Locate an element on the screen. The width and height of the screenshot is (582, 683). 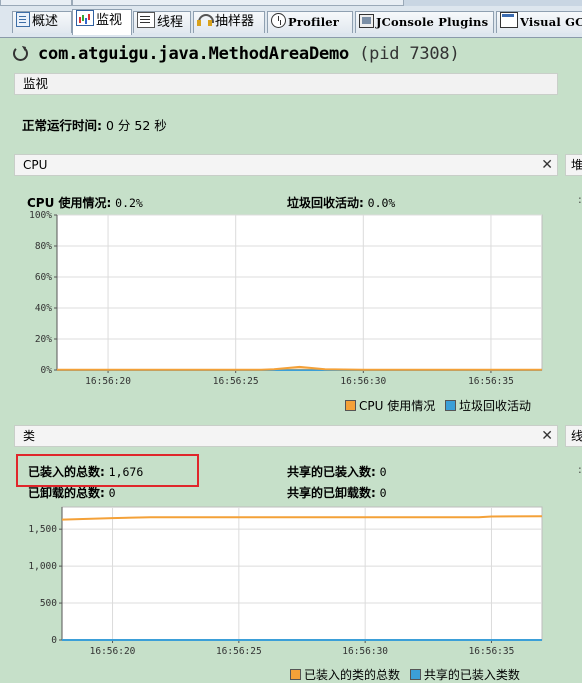
y-tick-label: 1,000 is located at coordinates (42, 566).